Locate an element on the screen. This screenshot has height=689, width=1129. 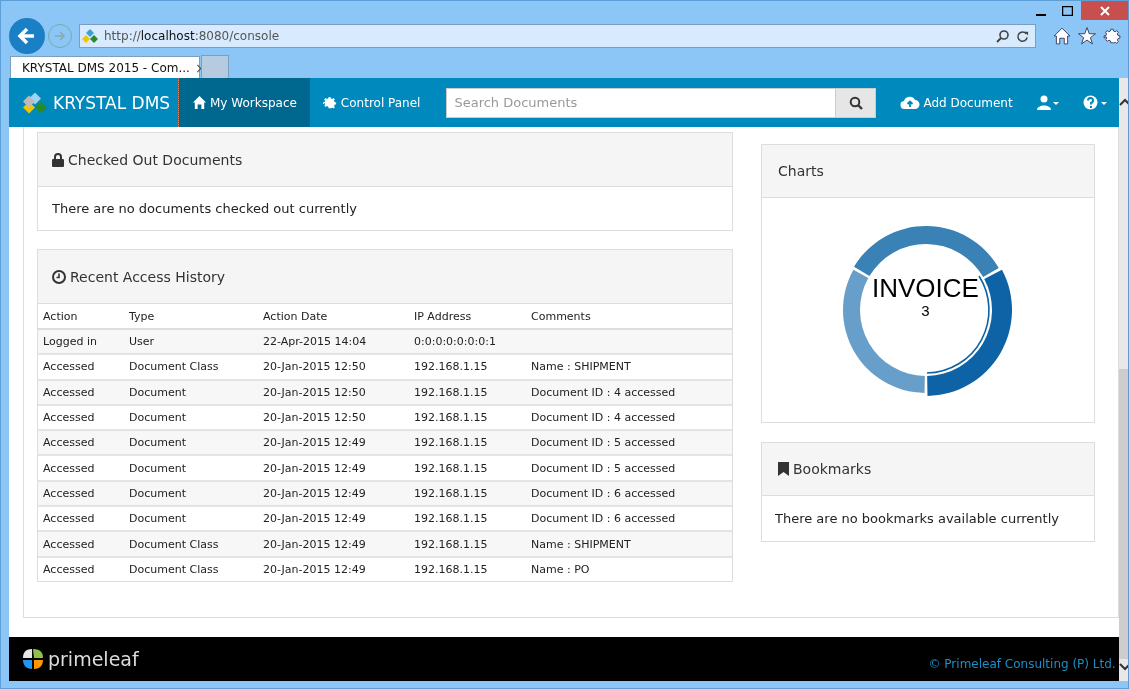
maximize-icon is located at coordinates (1067, 10).